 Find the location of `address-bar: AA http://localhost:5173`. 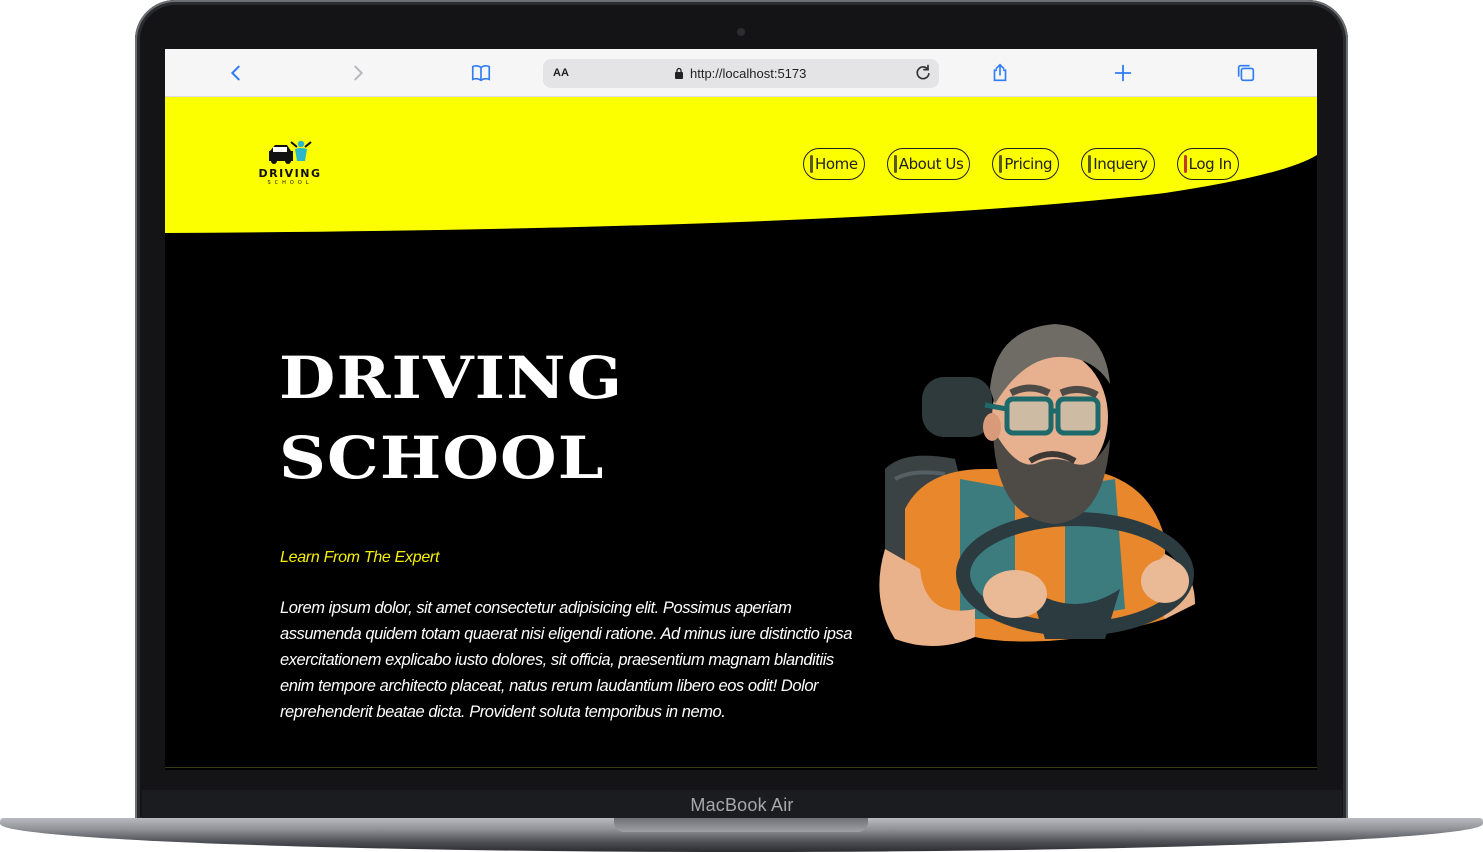

address-bar: AA http://localhost:5173 is located at coordinates (741, 73).